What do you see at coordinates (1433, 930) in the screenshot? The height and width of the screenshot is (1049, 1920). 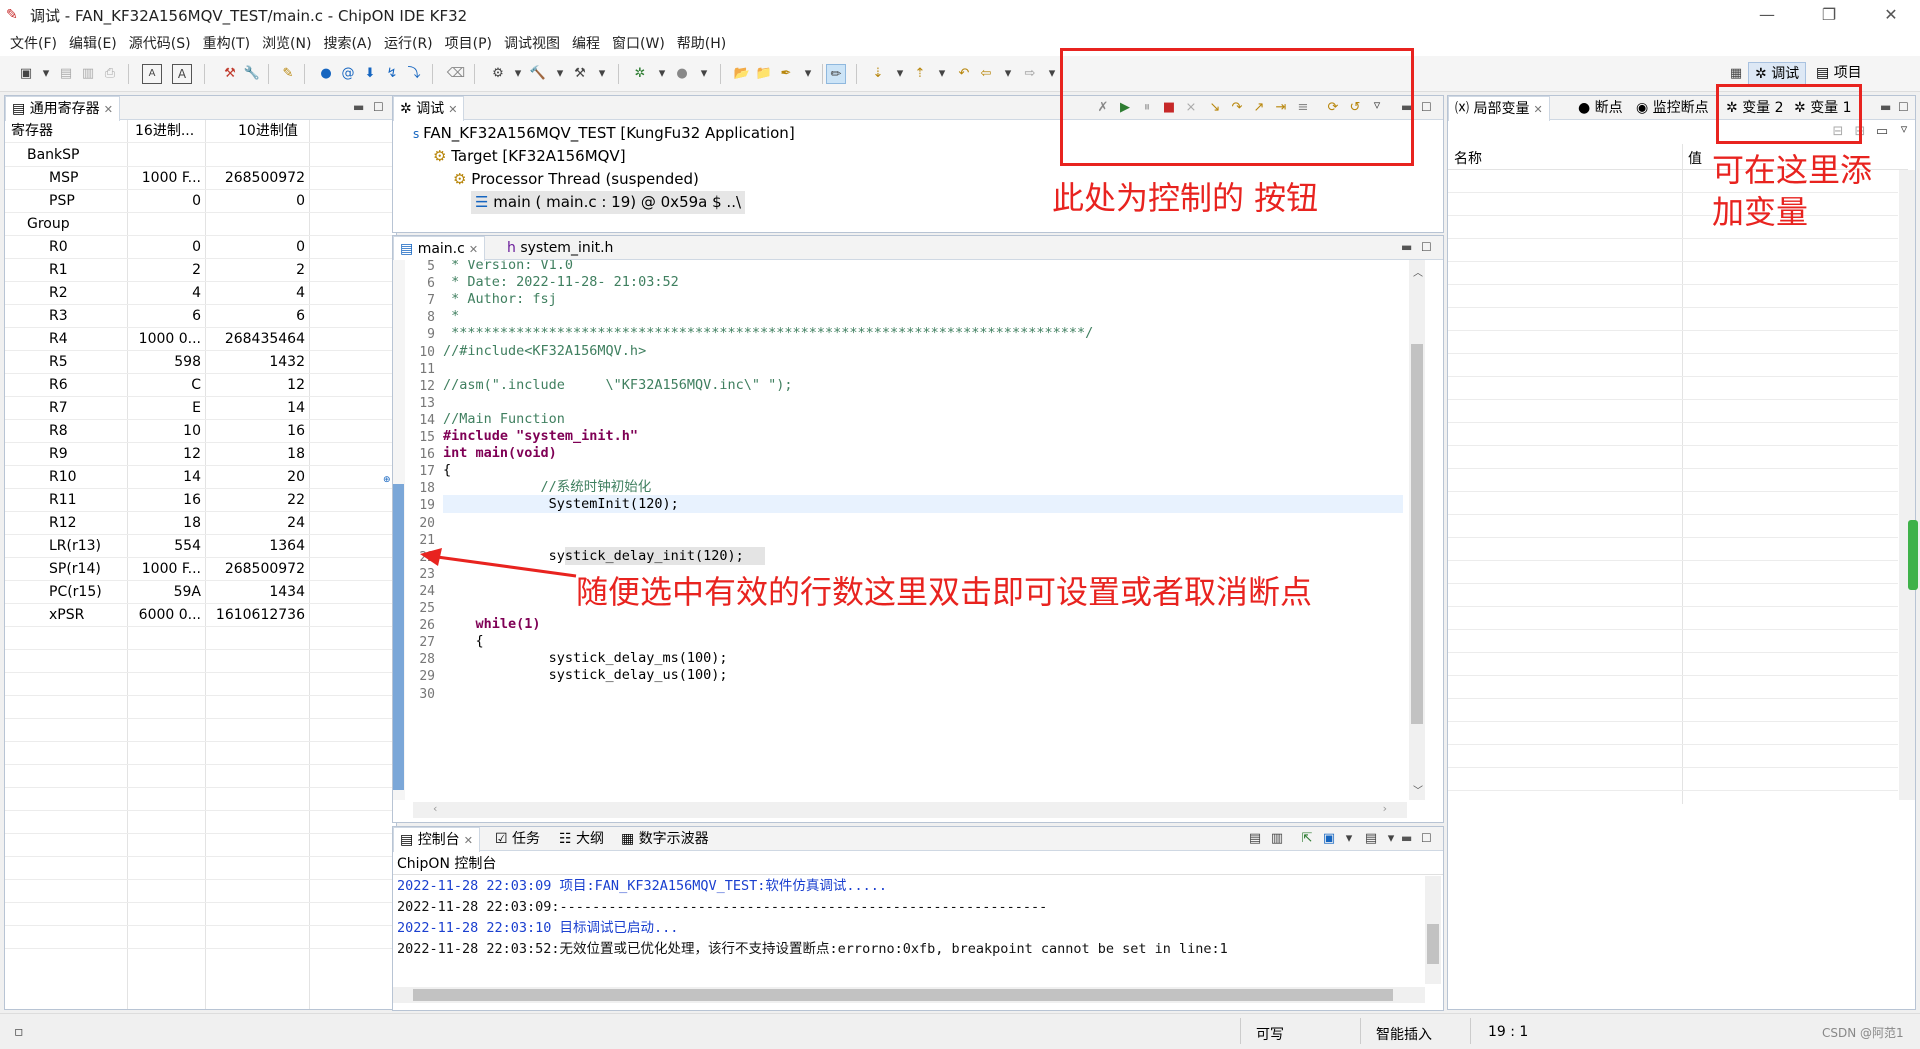 I see `console-vertical-scrollbar` at bounding box center [1433, 930].